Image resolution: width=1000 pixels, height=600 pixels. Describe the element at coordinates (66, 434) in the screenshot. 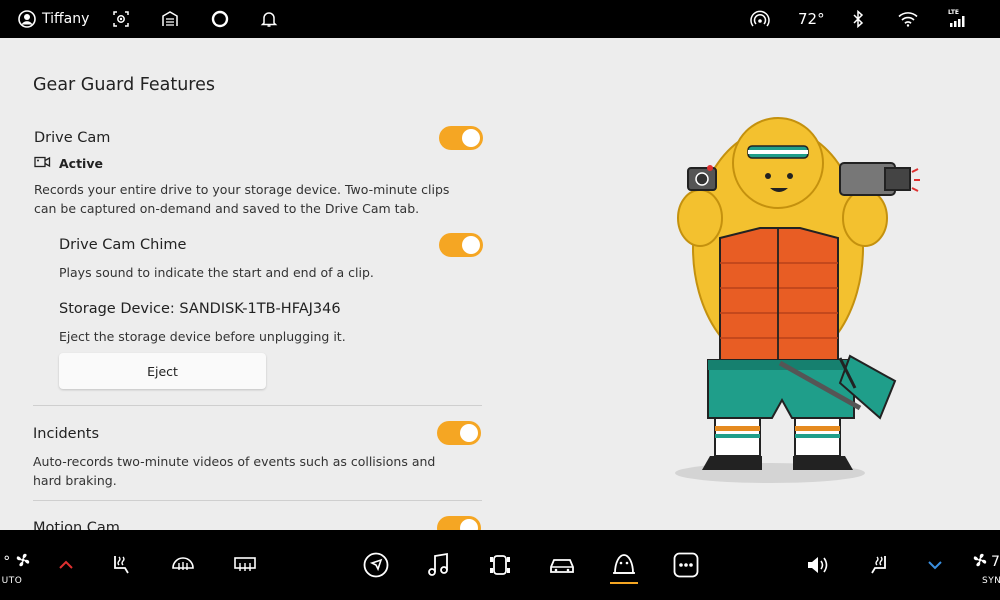

I see `incidents-label: Incidents` at that location.